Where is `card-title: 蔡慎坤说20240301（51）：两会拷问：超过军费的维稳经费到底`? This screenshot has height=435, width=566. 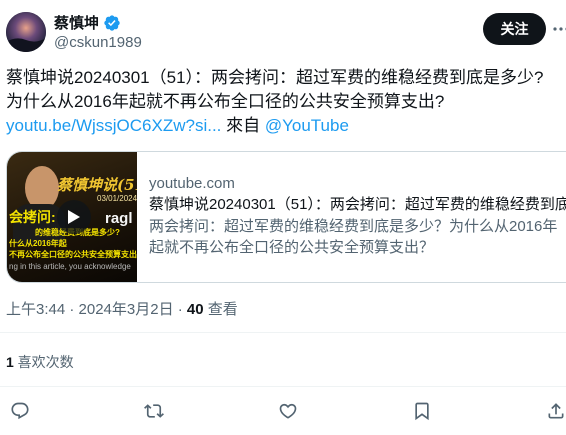 card-title: 蔡慎坤说20240301（51）：两会拷问：超过军费的维稳经费到底 is located at coordinates (357, 204).